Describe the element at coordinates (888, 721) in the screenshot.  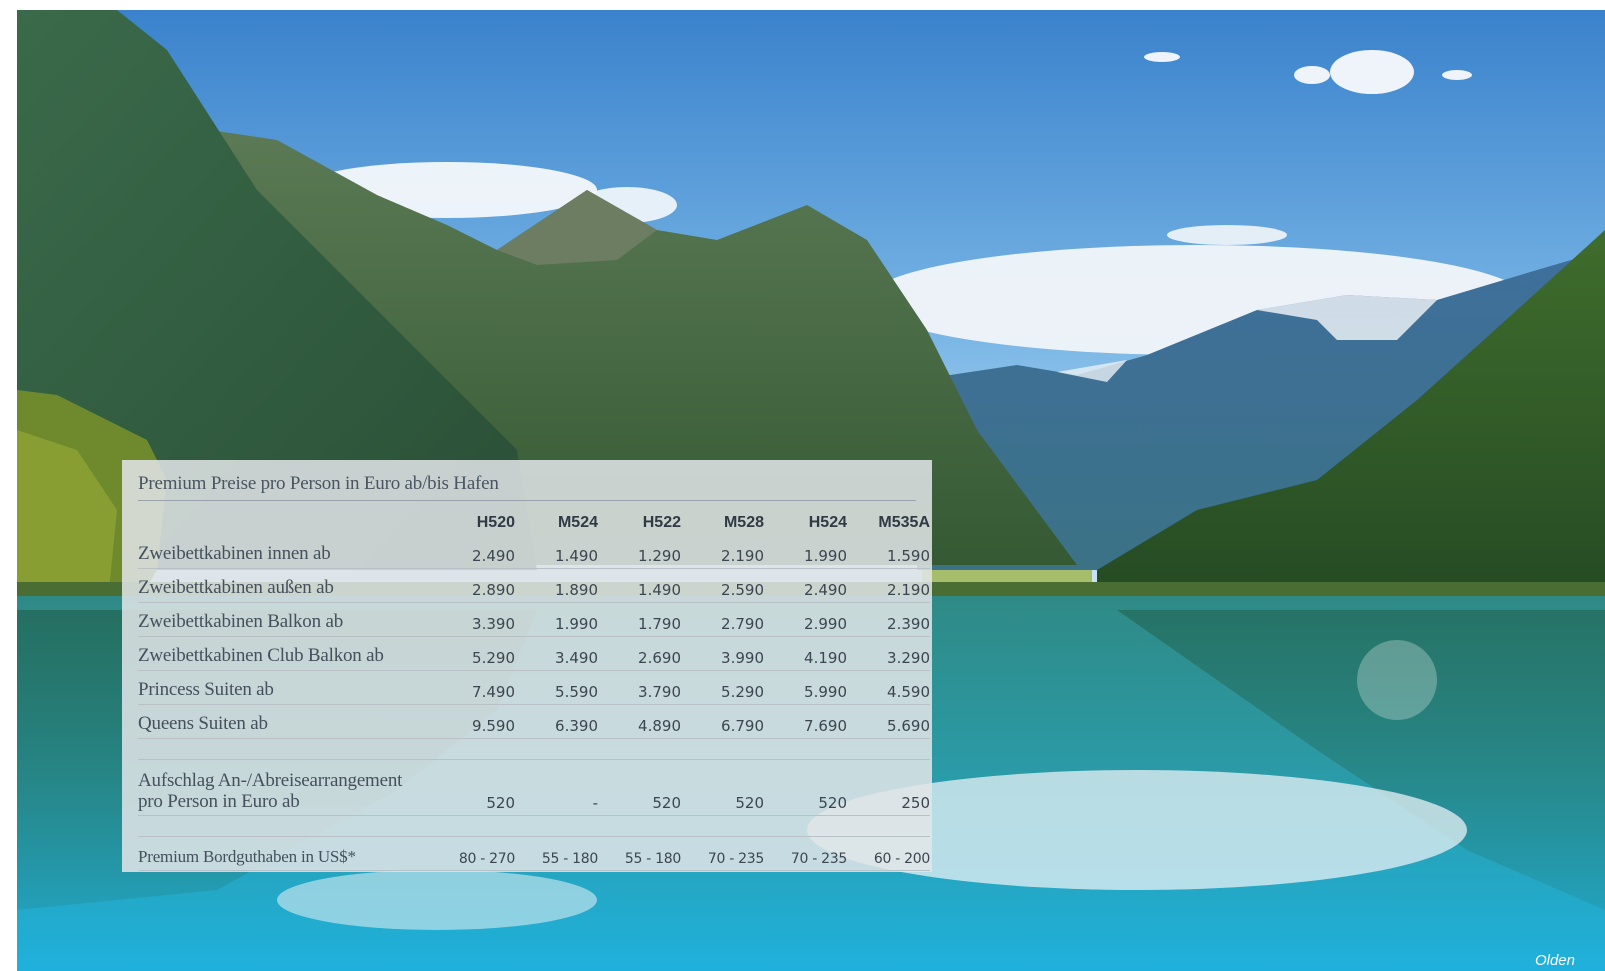
I see `price-cell: 5.690` at that location.